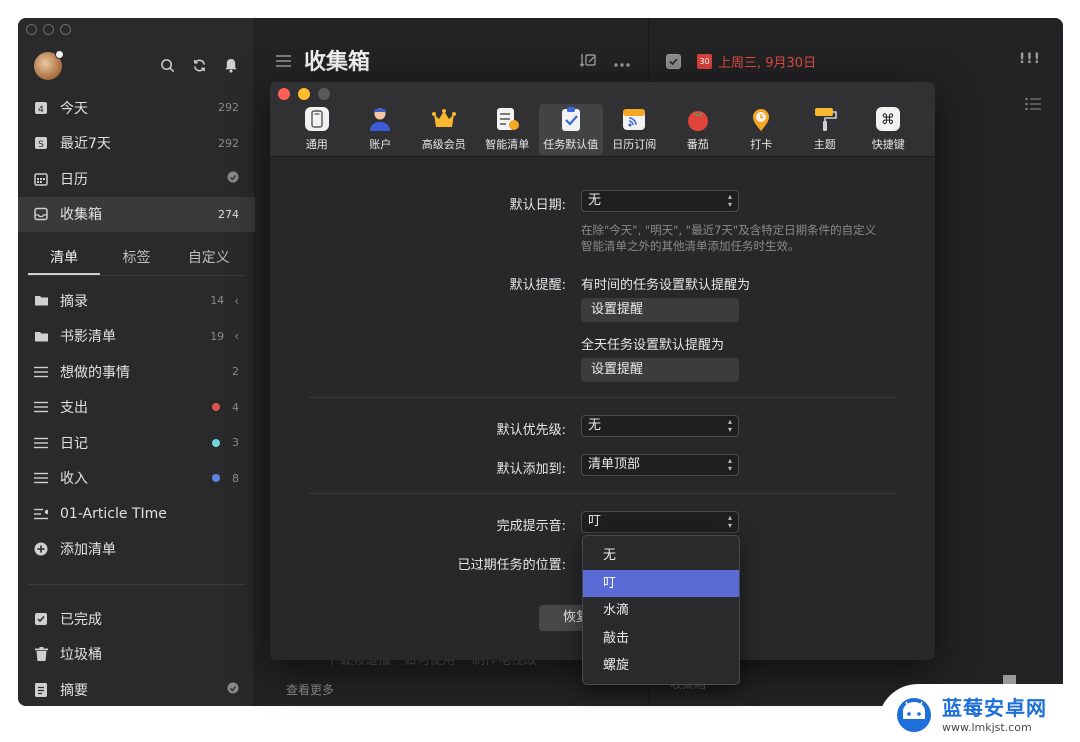 Image resolution: width=1080 pixels, height=742 pixels. What do you see at coordinates (74, 108) in the screenshot?
I see `nav-label: 今天` at bounding box center [74, 108].